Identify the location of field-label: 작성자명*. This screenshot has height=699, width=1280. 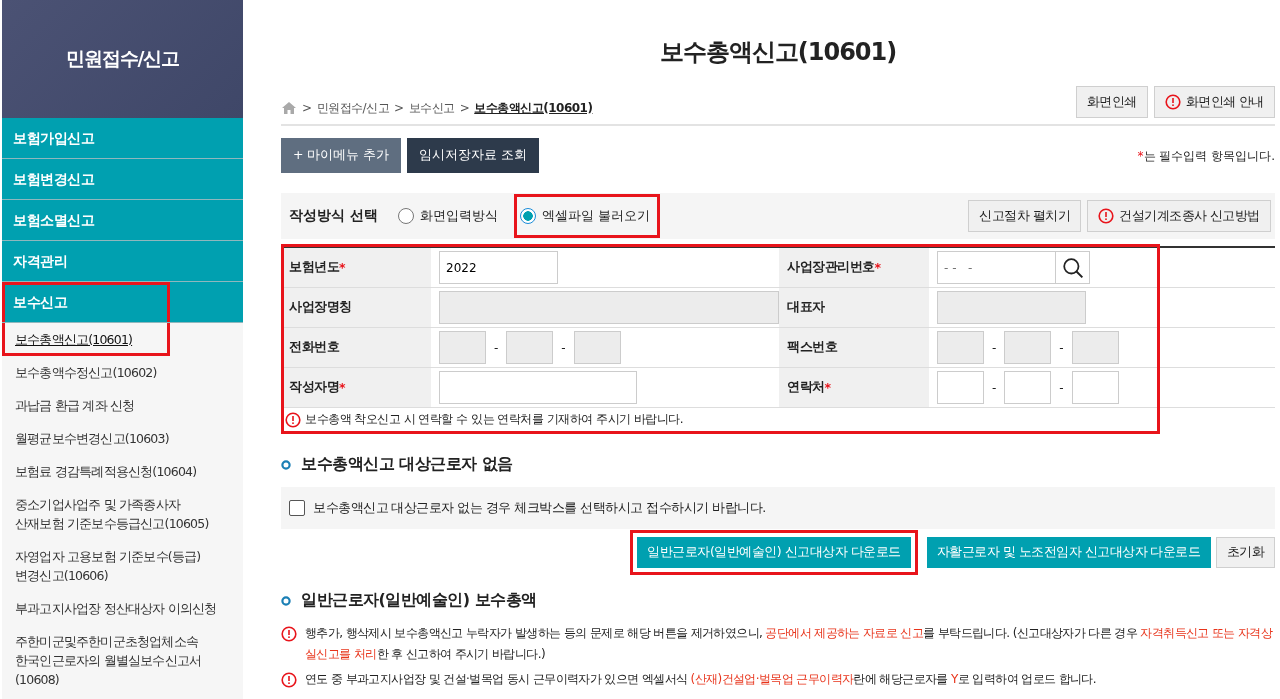
(356, 388).